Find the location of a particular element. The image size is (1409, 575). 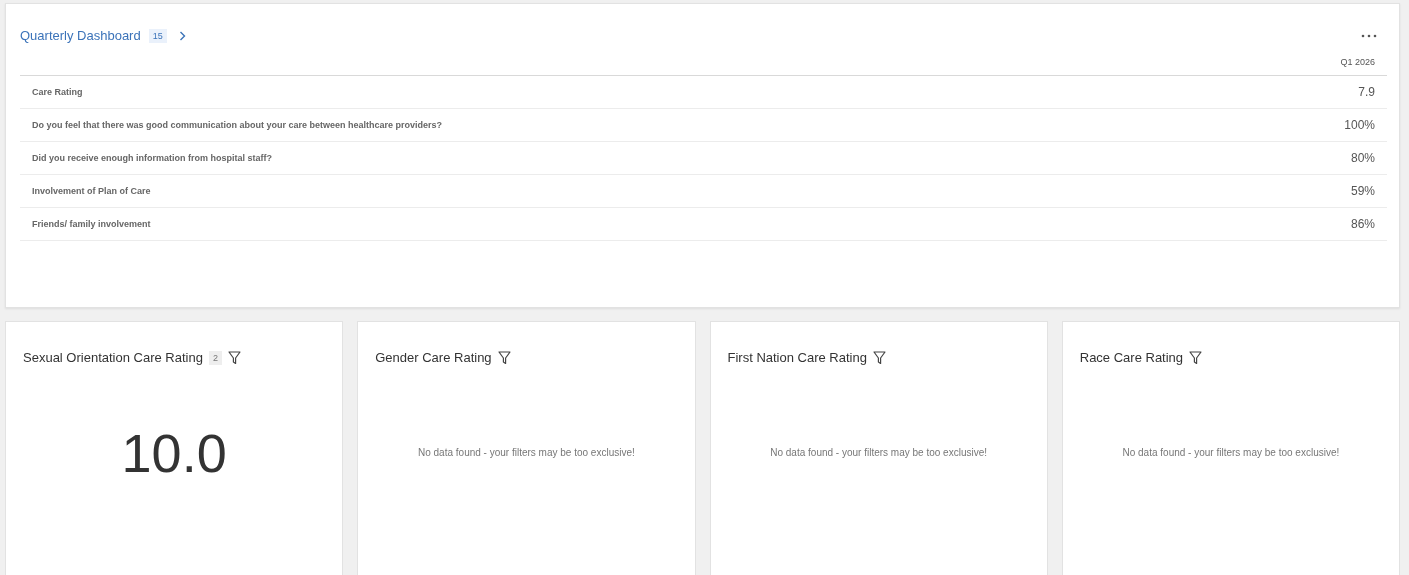

table-cell: 7.9 is located at coordinates (1366, 92).